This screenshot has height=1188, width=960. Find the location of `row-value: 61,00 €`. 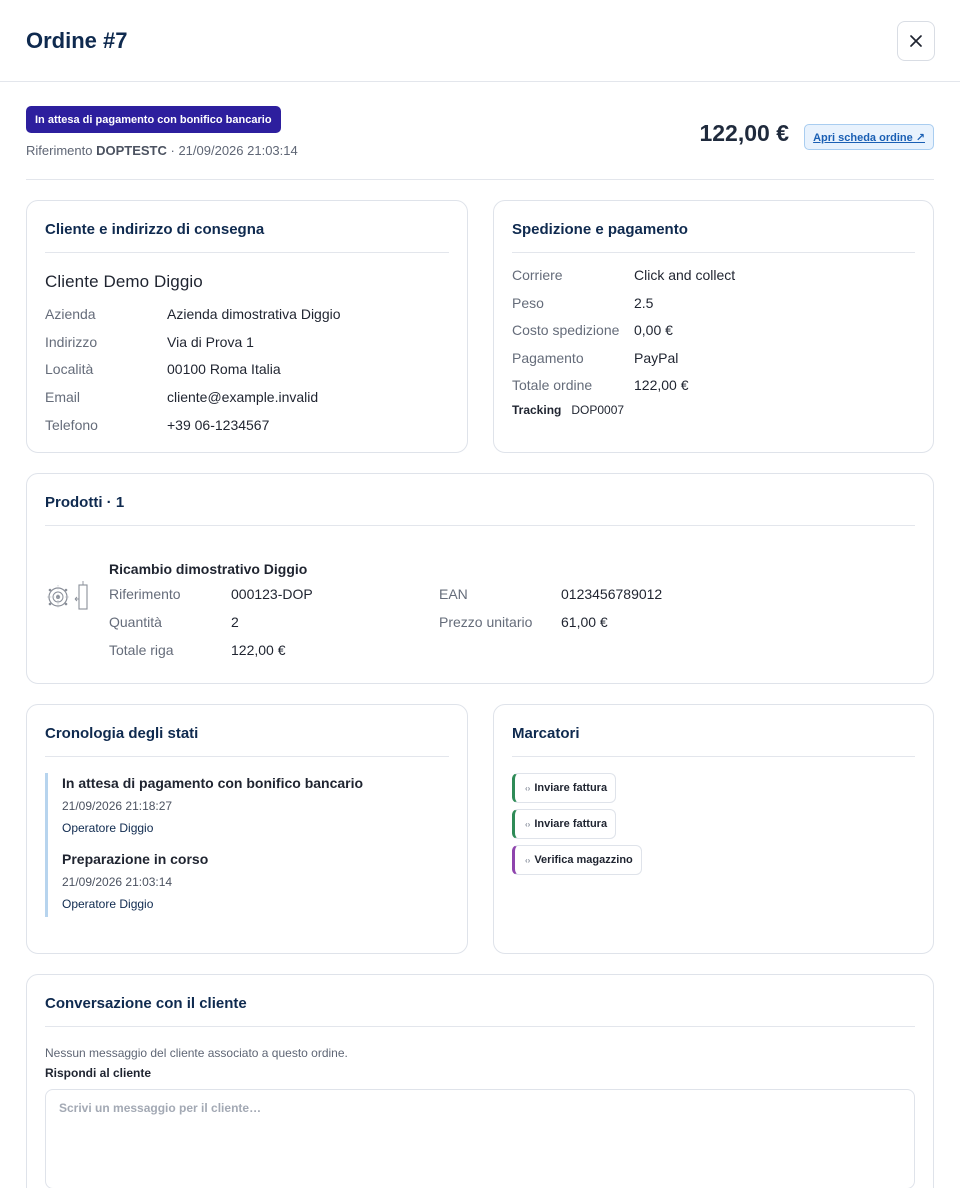

row-value: 61,00 € is located at coordinates (584, 622).